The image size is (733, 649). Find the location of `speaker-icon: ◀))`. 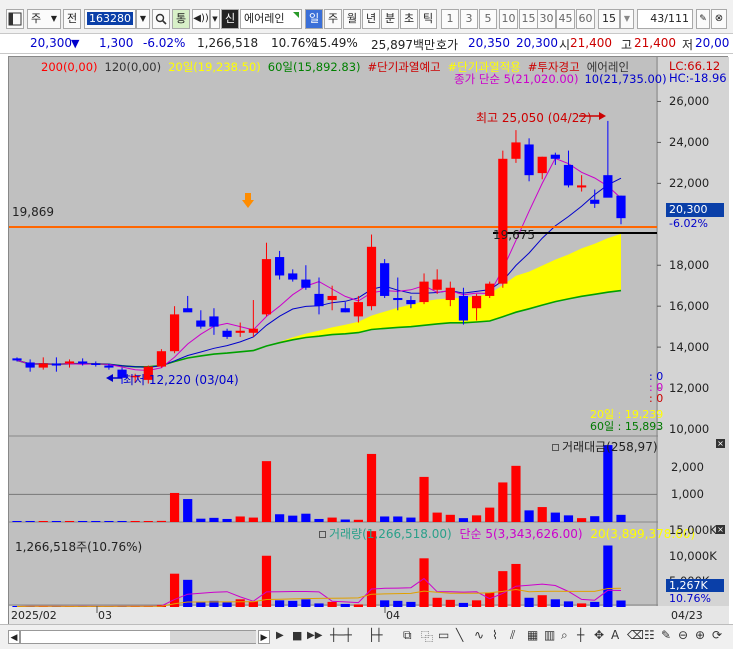

speaker-icon: ◀)) is located at coordinates (201, 19).